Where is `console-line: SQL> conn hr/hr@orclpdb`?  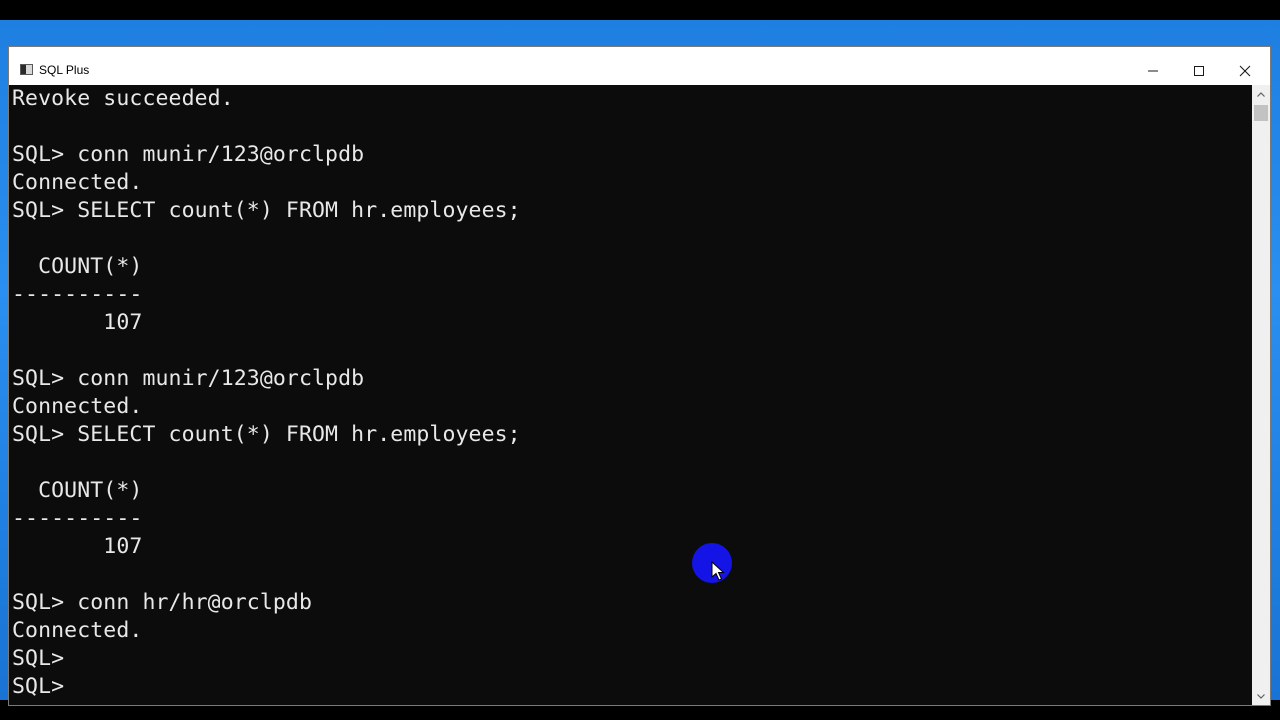
console-line: SQL> conn hr/hr@orclpdb is located at coordinates (162, 602).